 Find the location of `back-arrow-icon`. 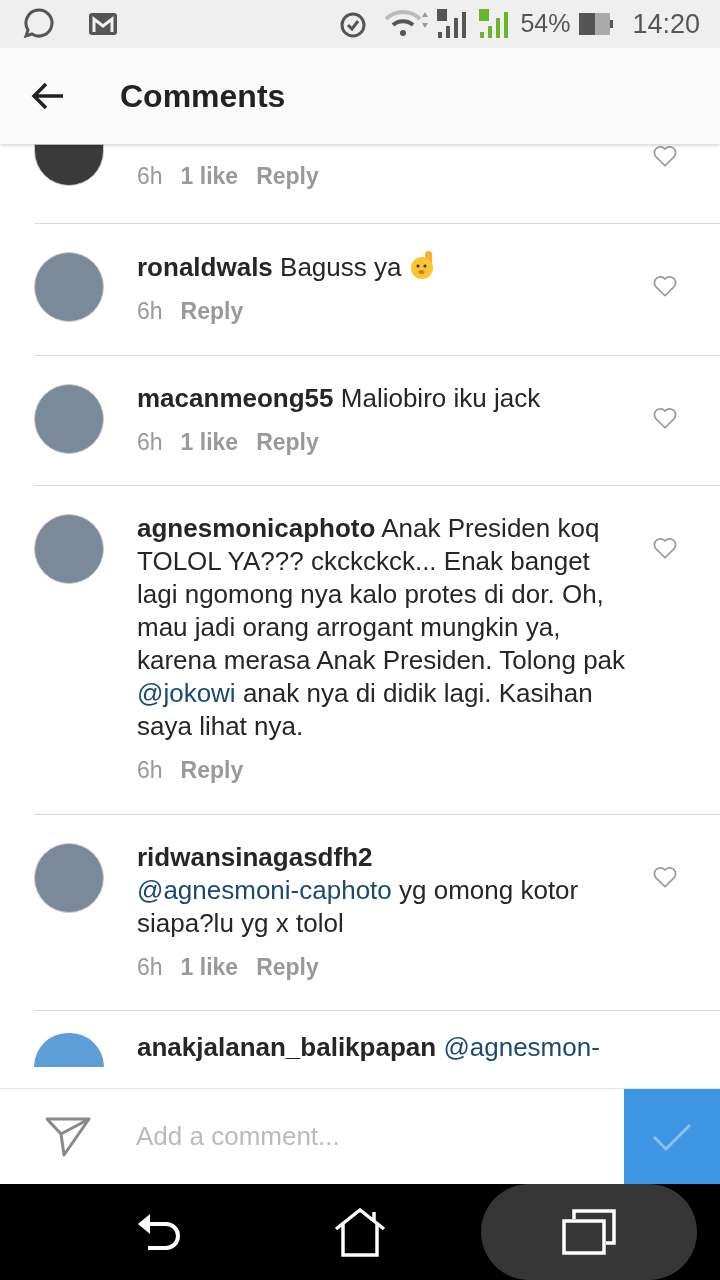

back-arrow-icon is located at coordinates (48, 96).